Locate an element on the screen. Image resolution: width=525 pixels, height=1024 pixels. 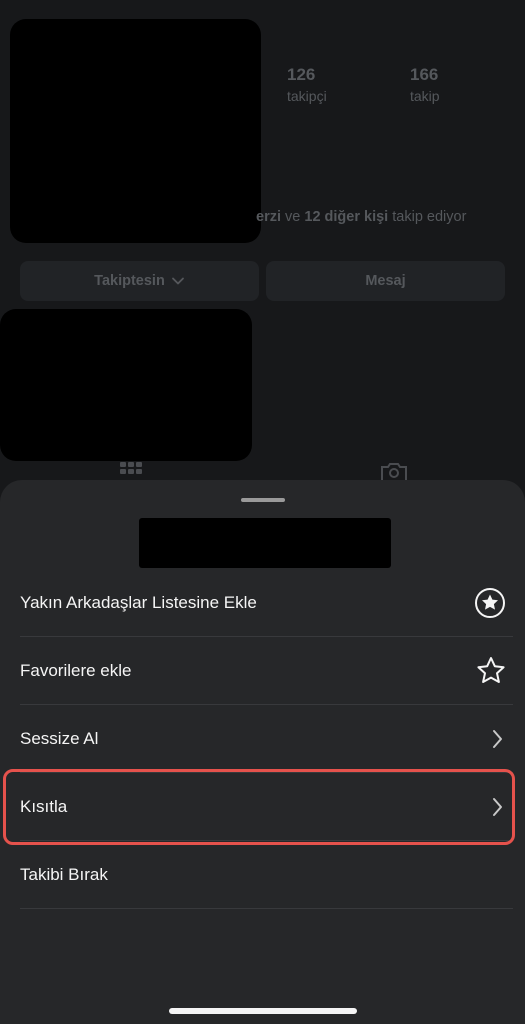
followed-by-others: 12 diğer kişi is located at coordinates (346, 217).